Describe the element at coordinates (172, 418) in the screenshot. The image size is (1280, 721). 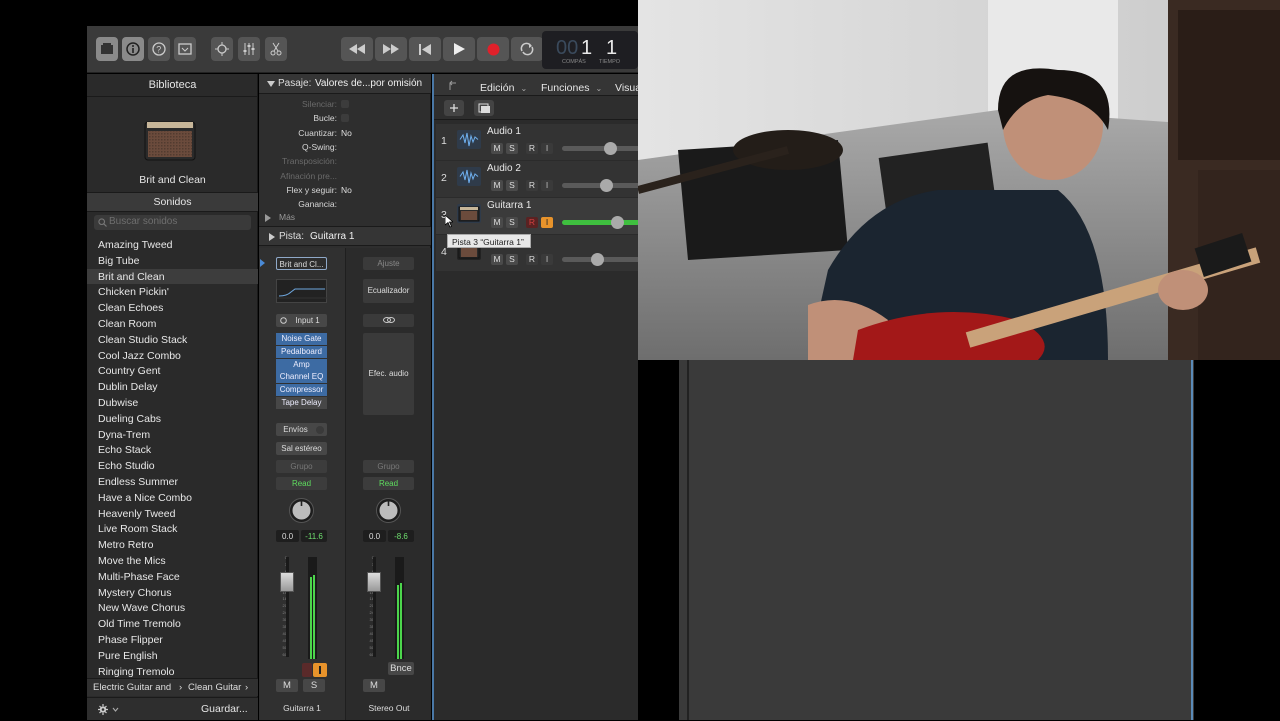
I see `sound-list-item: Dueling Cabs` at that location.